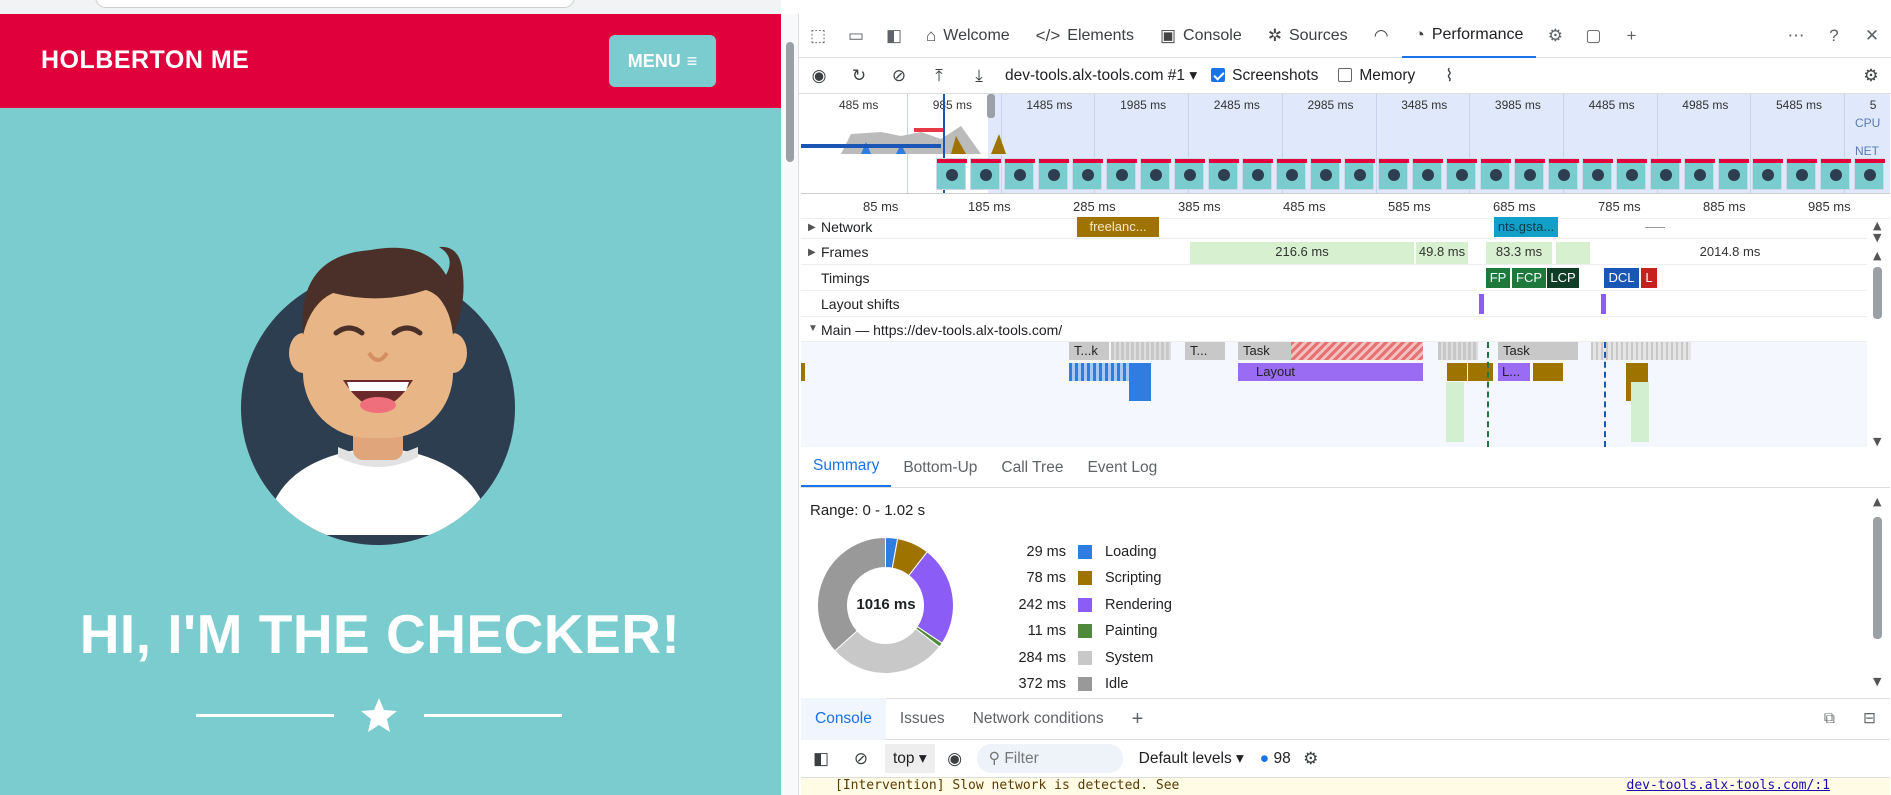 The height and width of the screenshot is (795, 1891). What do you see at coordinates (1049, 758) in the screenshot?
I see `console-filter-input: ⚲ Filter` at bounding box center [1049, 758].